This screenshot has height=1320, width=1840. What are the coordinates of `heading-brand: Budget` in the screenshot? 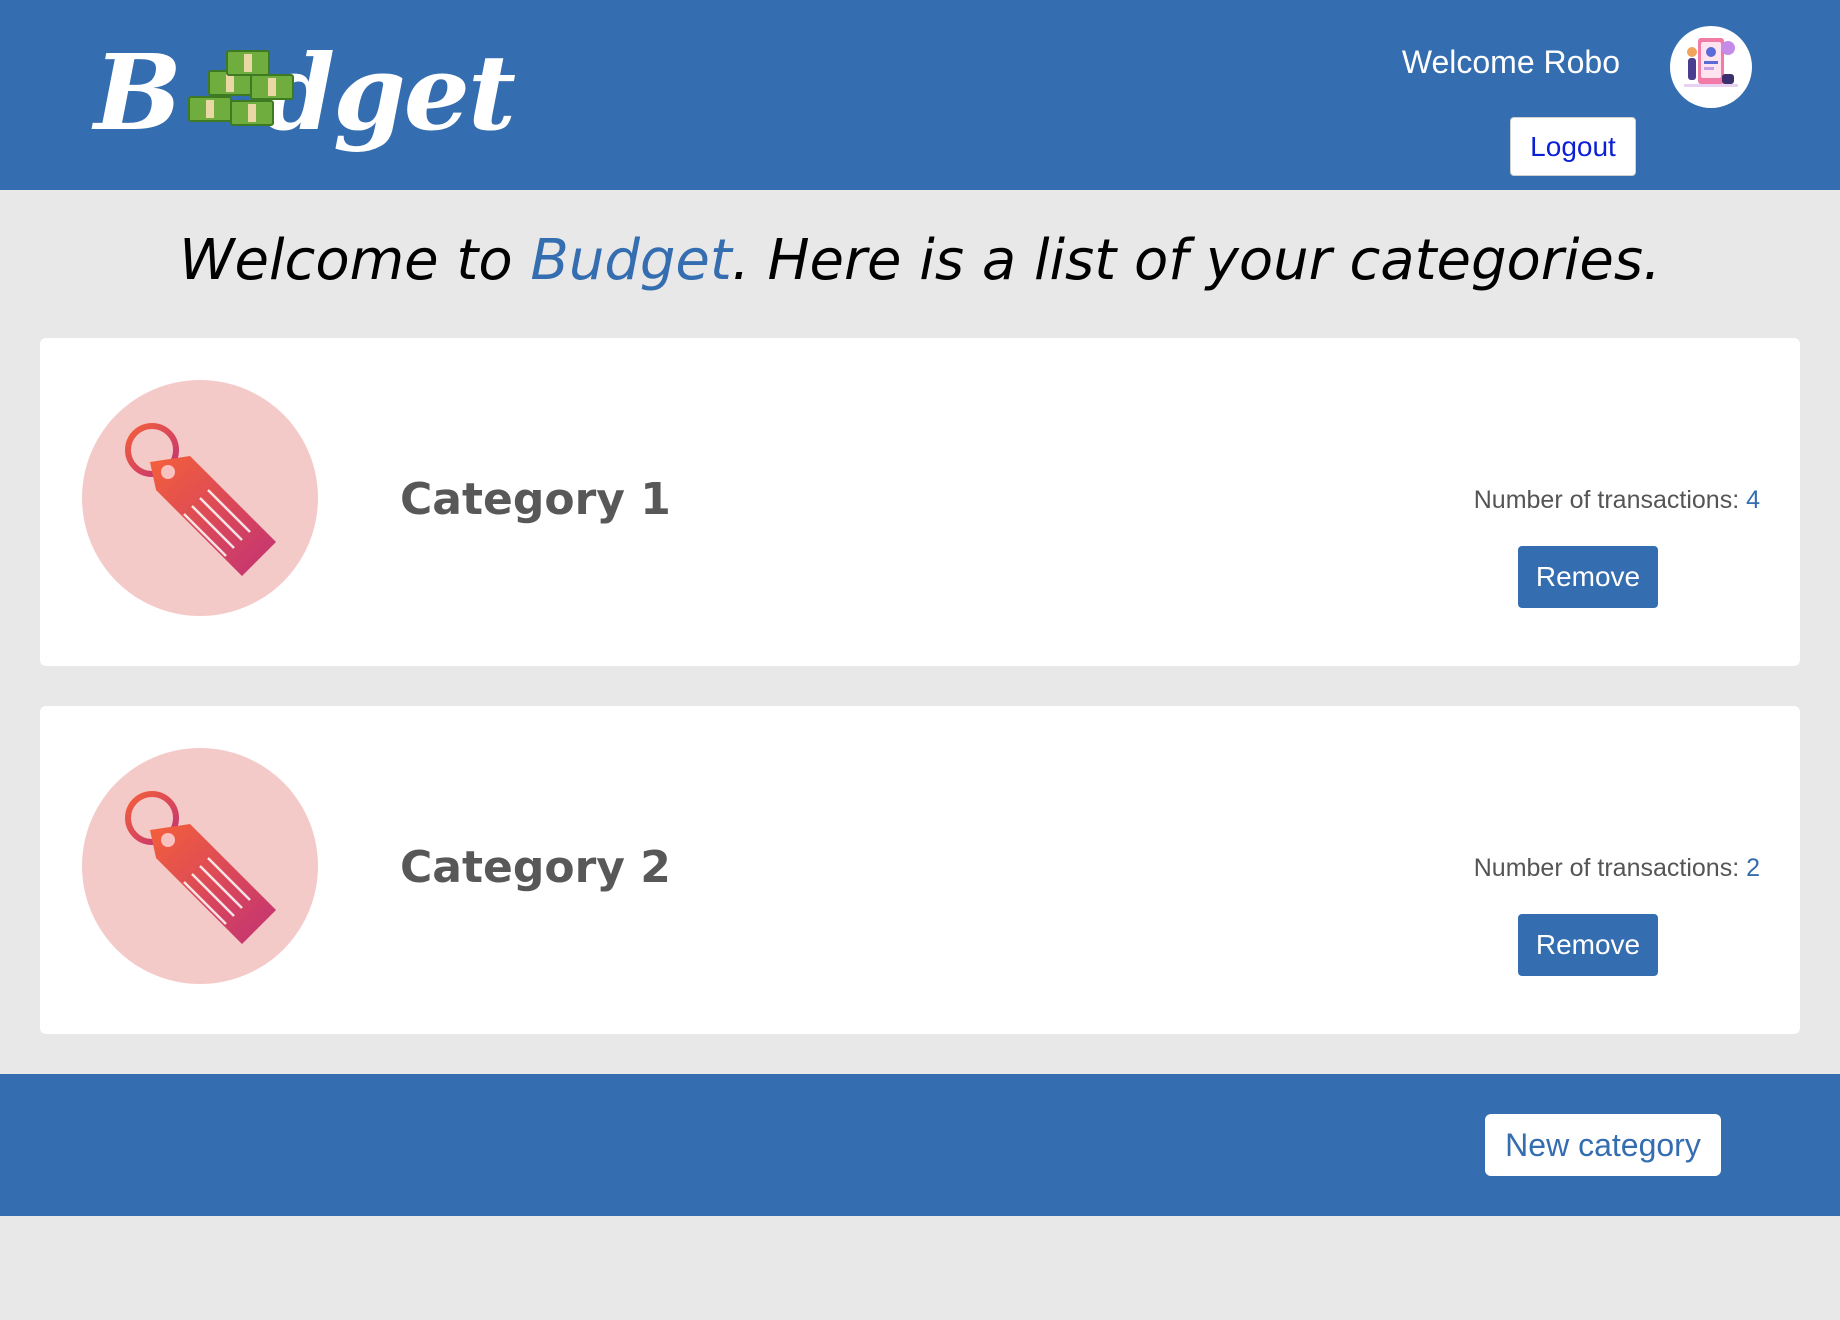 It's located at (631, 260).